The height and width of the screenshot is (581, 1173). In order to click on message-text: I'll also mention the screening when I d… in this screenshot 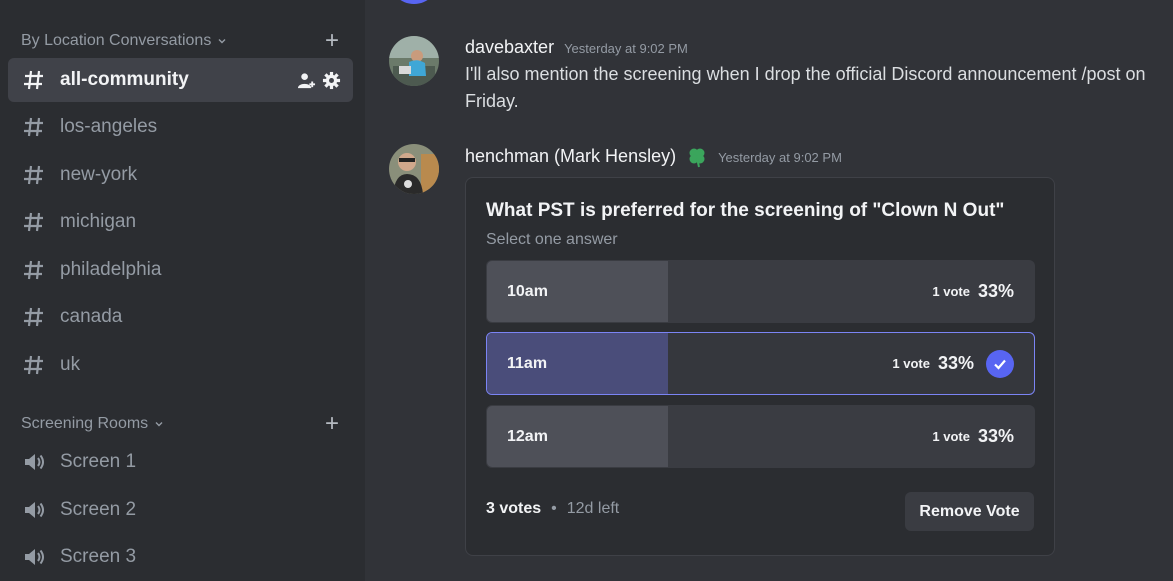, I will do `click(805, 87)`.